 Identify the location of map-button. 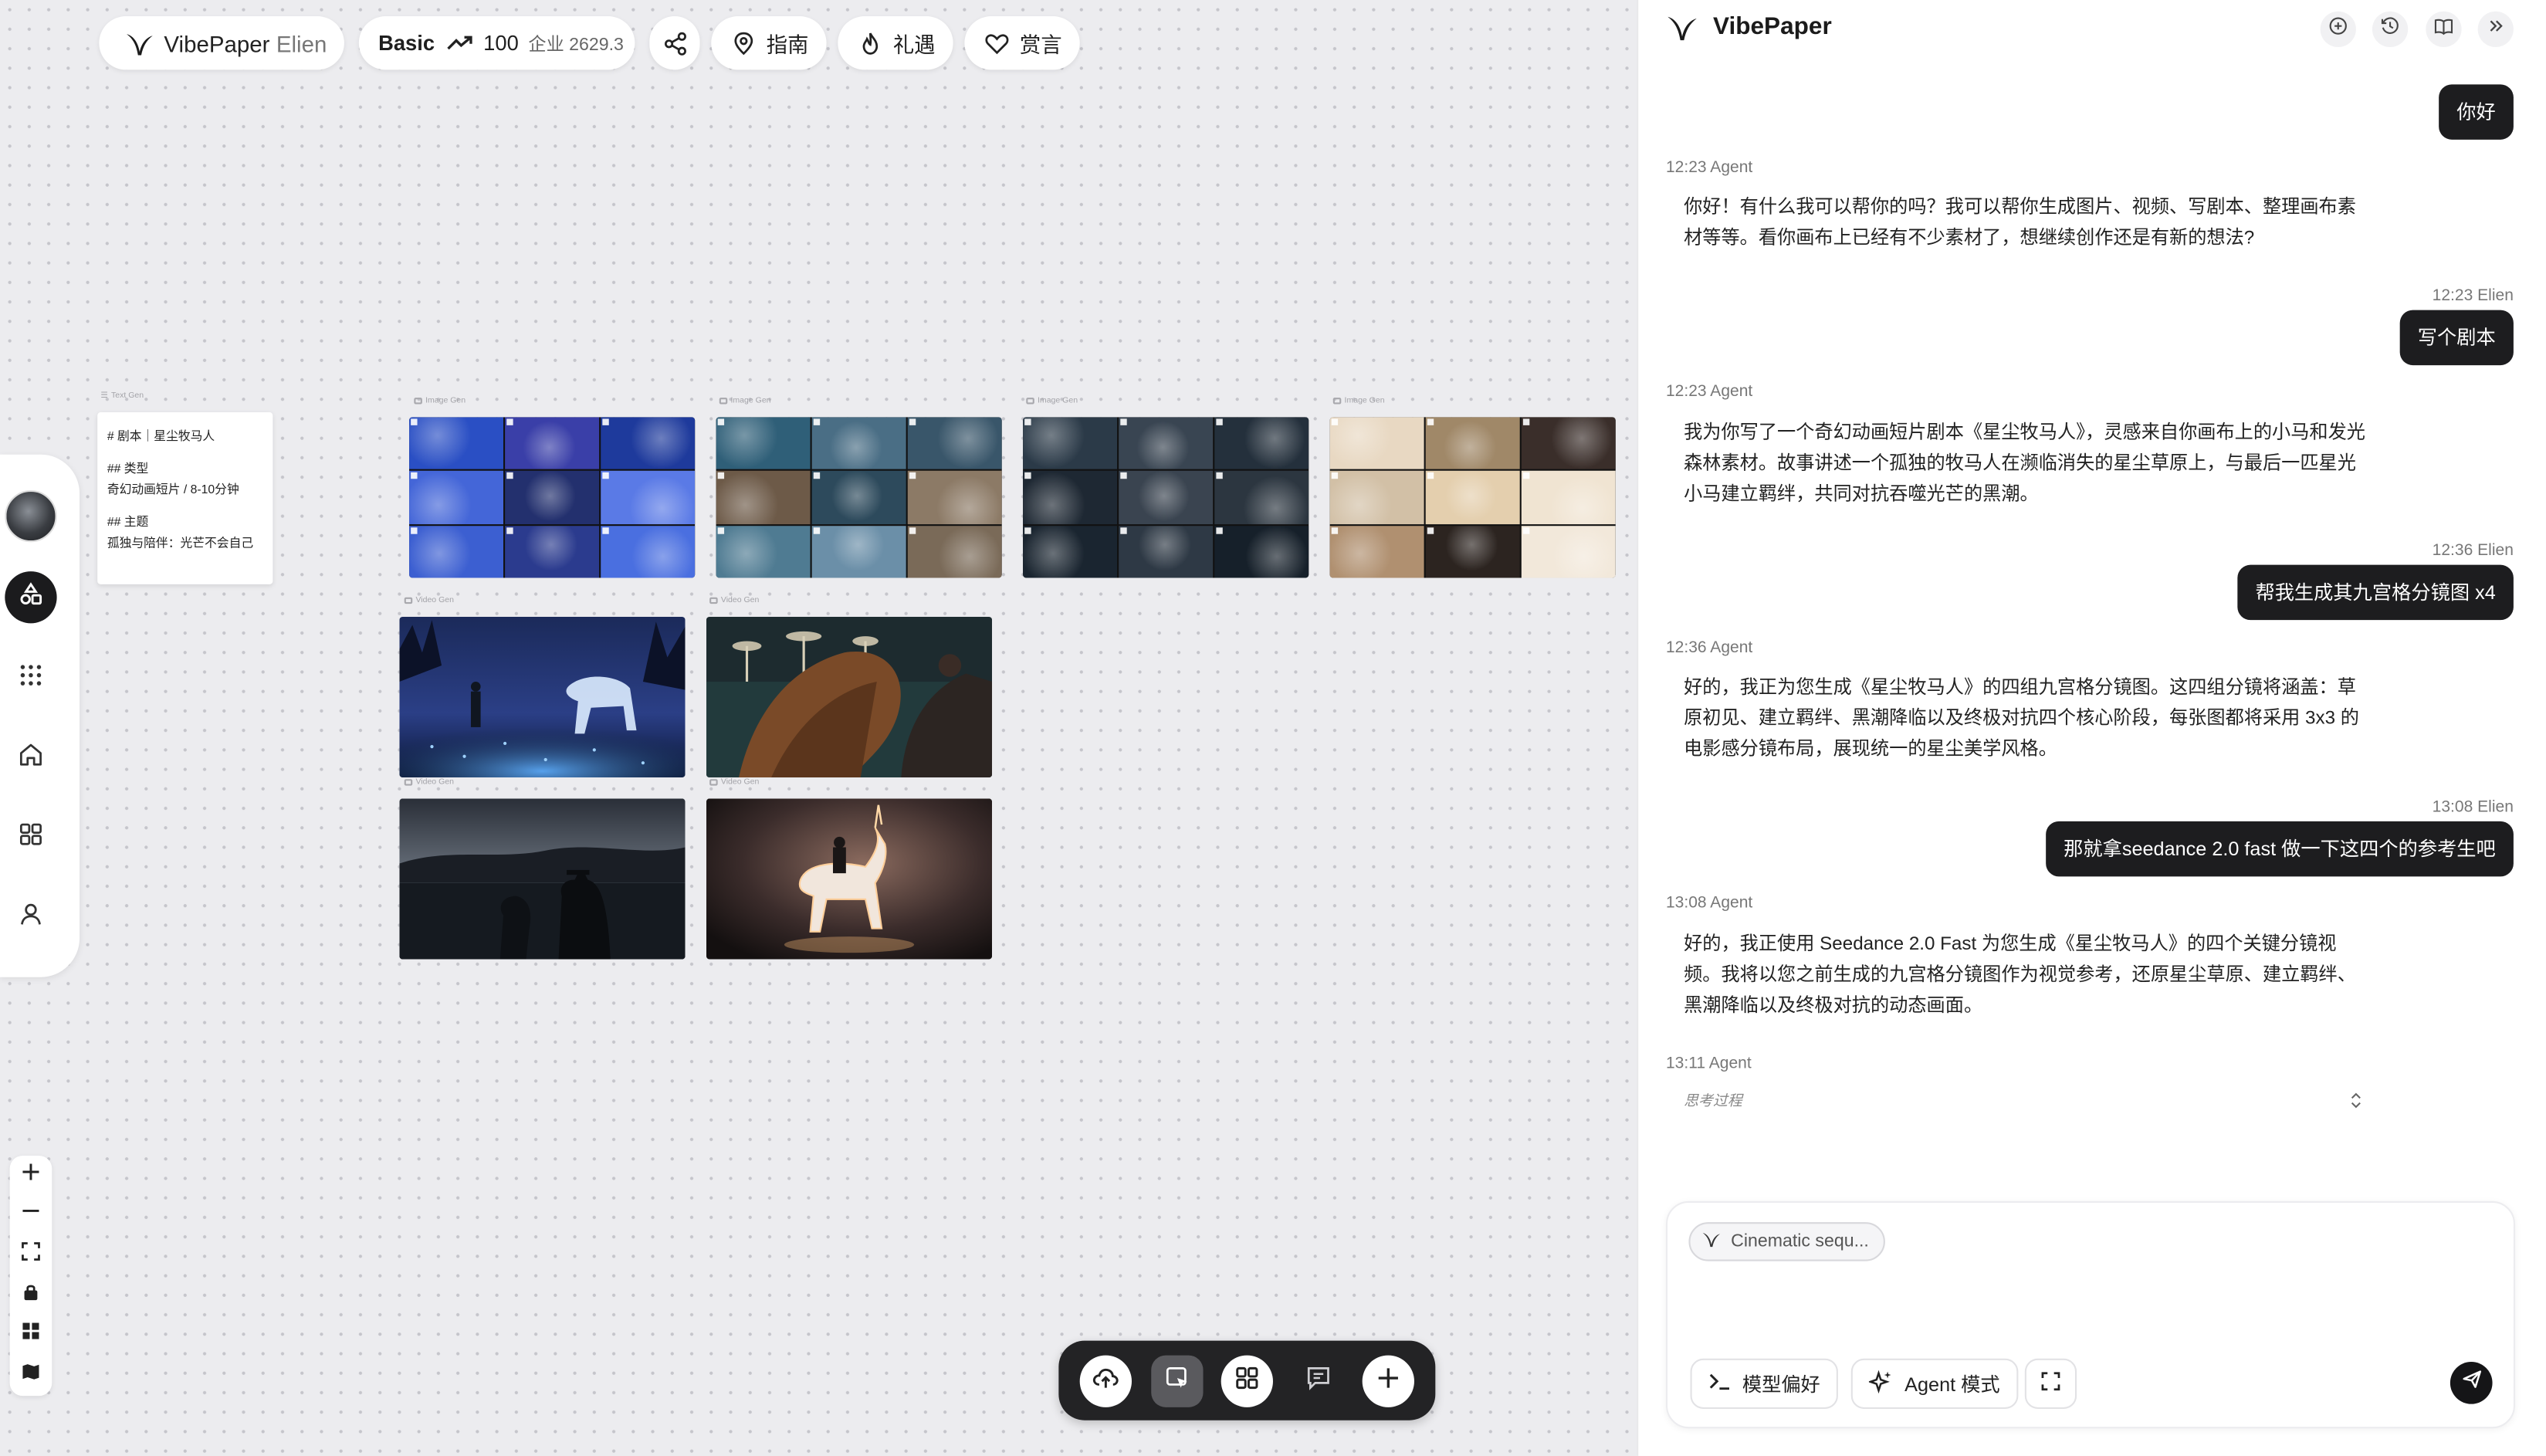
(31, 1375).